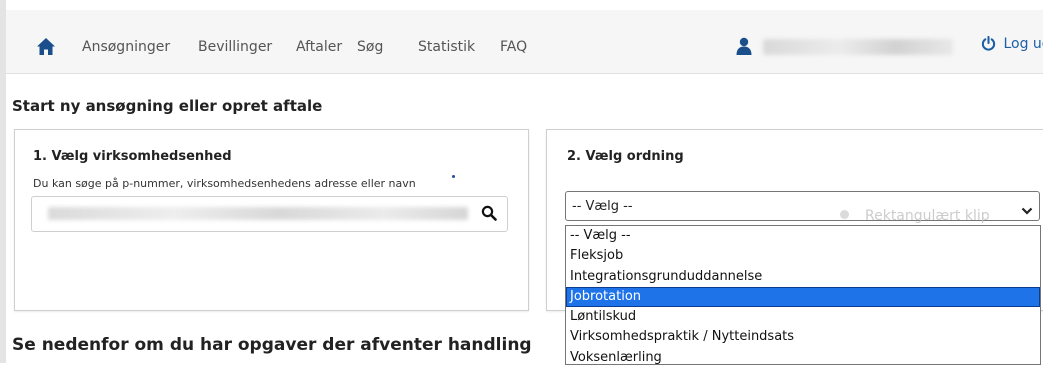 The image size is (1043, 365). I want to click on home-icon, so click(46, 47).